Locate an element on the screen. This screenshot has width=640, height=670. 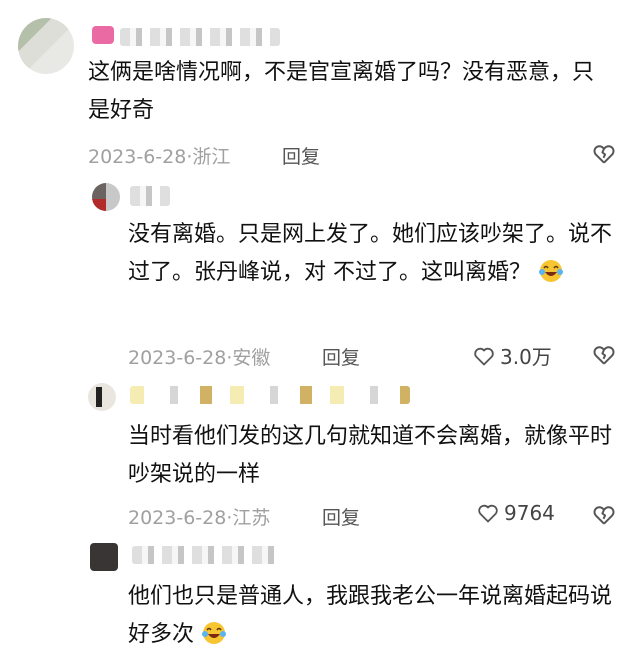
comment-meta: 2023-6-28·浙江 is located at coordinates (159, 155).